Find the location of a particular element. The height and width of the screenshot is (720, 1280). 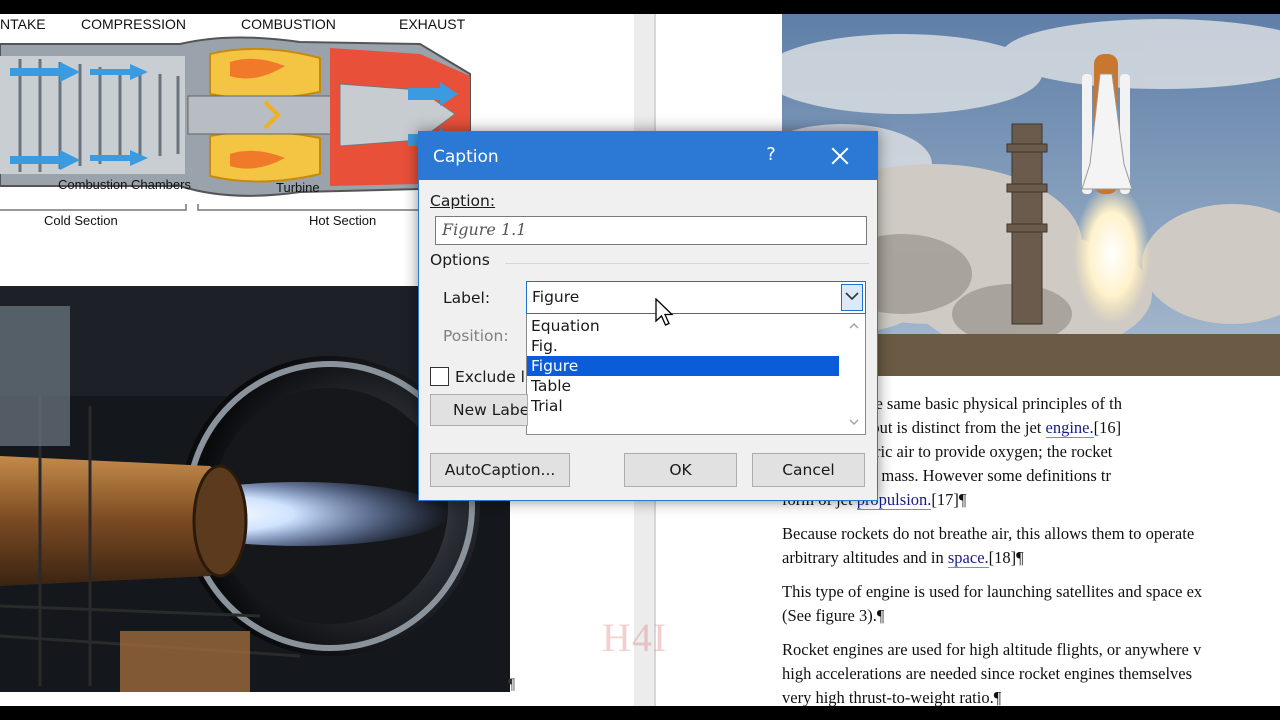

exclude-label-checkbox is located at coordinates (439, 376).